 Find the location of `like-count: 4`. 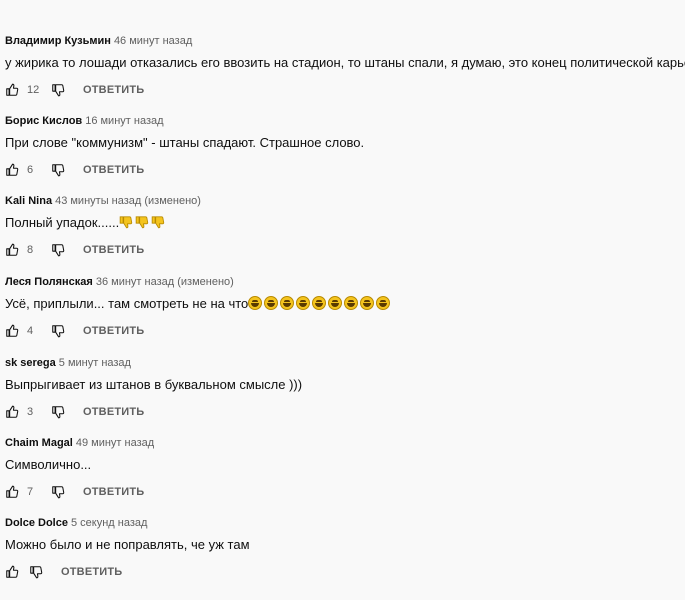

like-count: 4 is located at coordinates (30, 331).